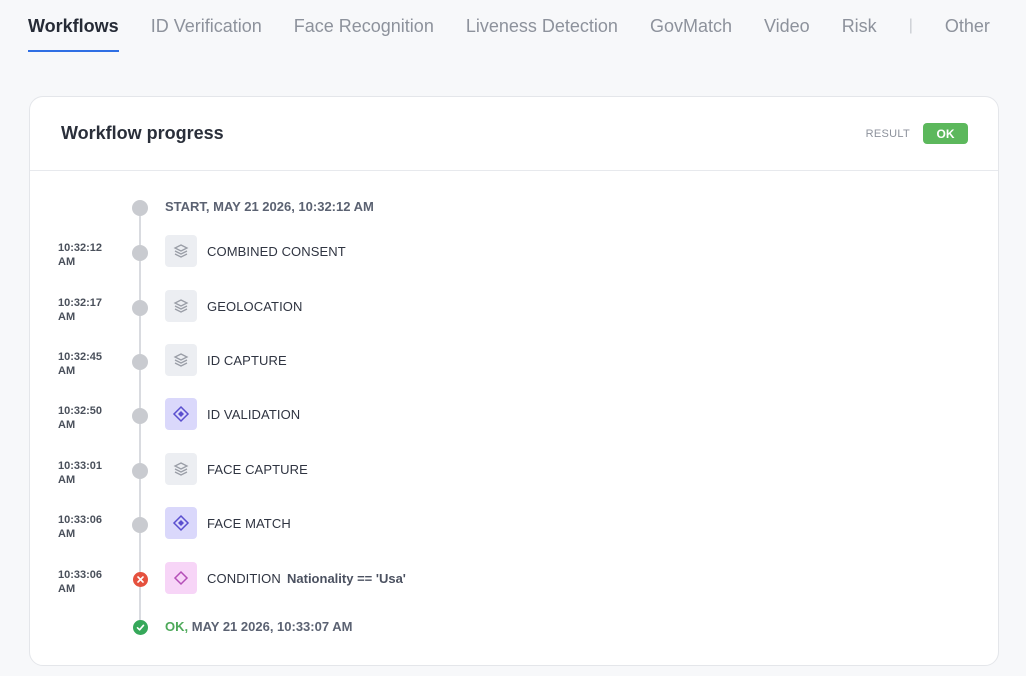 The width and height of the screenshot is (1026, 676). I want to click on step-label: FACE MATCH, so click(249, 523).